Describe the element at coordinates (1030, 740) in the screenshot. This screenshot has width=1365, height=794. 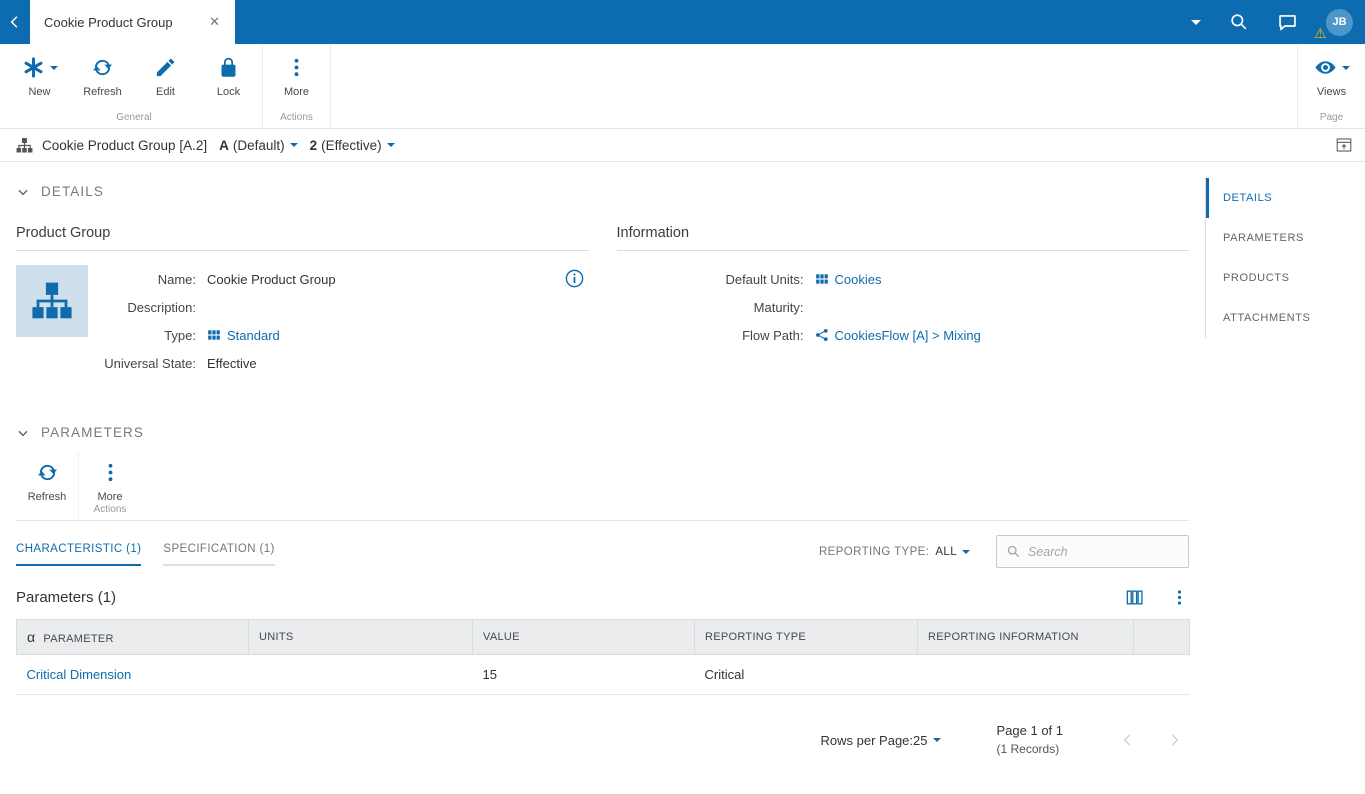
I see `page-info: Page 1 of 1 (1 Records)` at that location.